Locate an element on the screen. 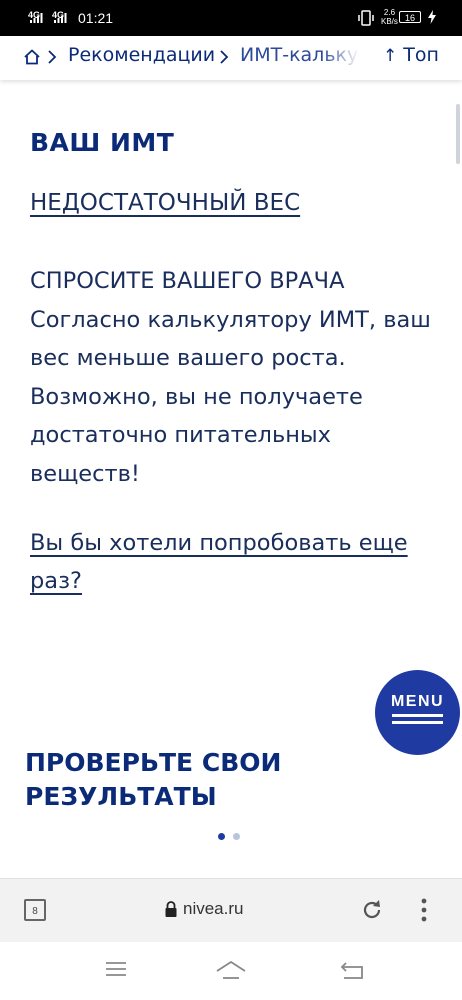 The width and height of the screenshot is (462, 1000). home-nav-icon is located at coordinates (231, 970).